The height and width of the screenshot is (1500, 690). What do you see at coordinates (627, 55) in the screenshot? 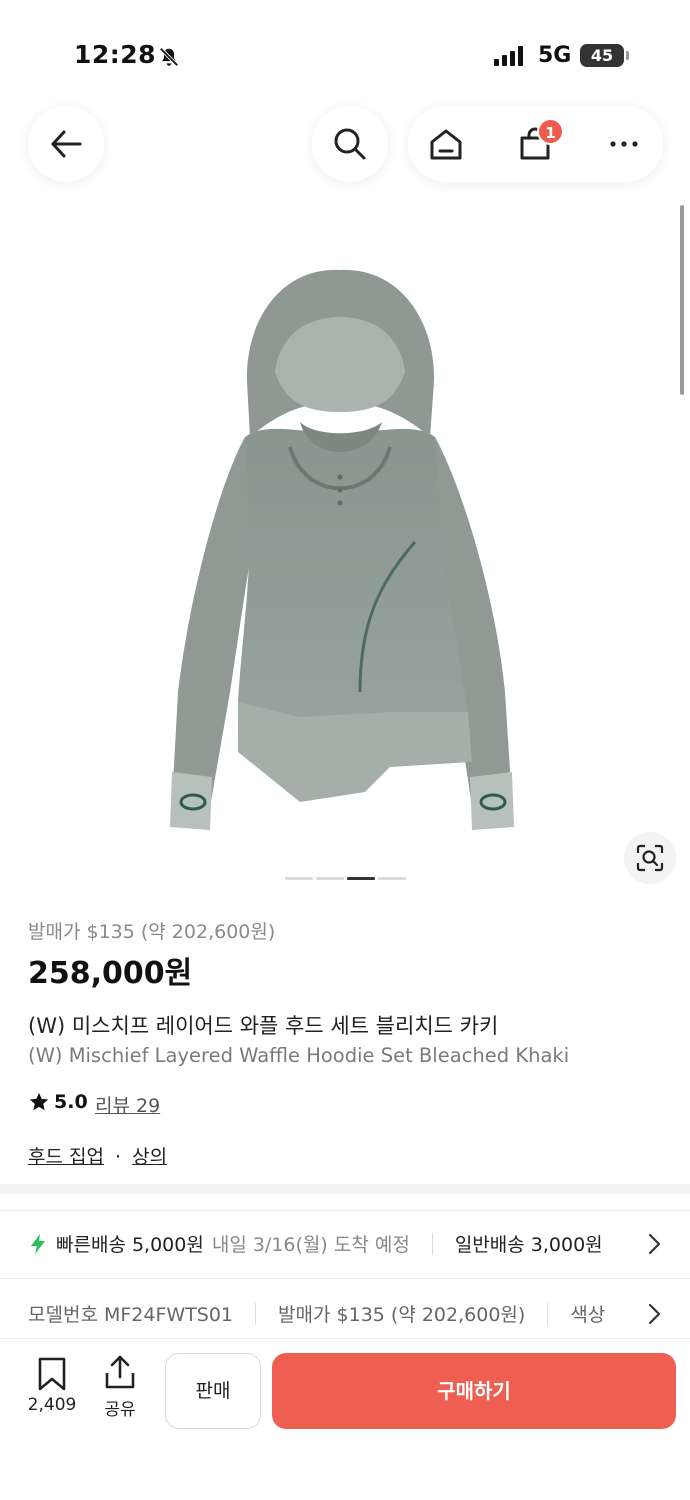
I see `battery-cap` at bounding box center [627, 55].